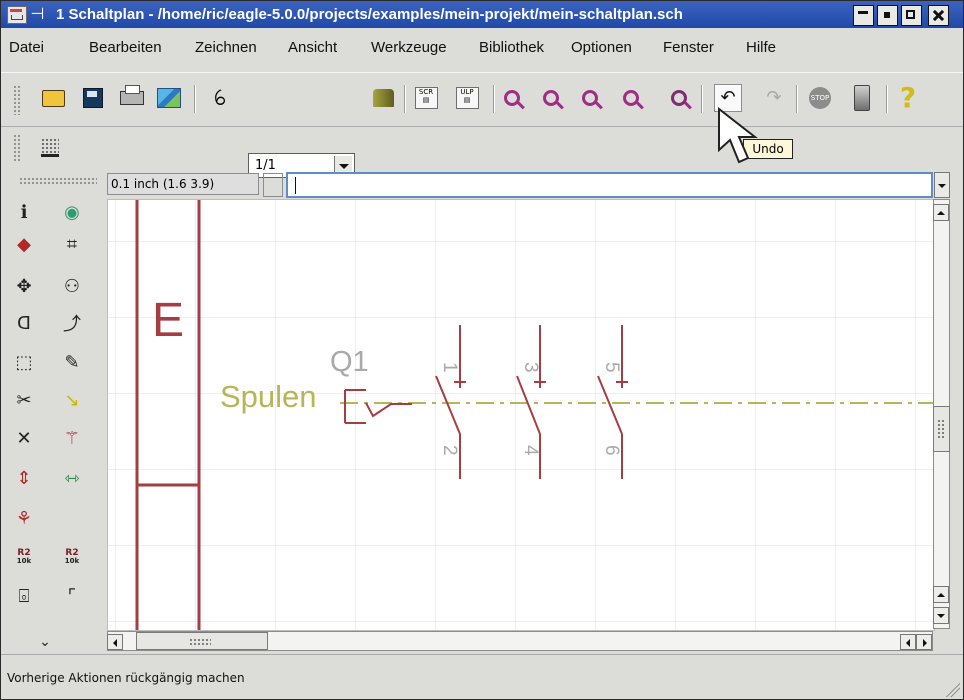  Describe the element at coordinates (226, 47) in the screenshot. I see `menu-zeichnen: Zeichnen` at that location.